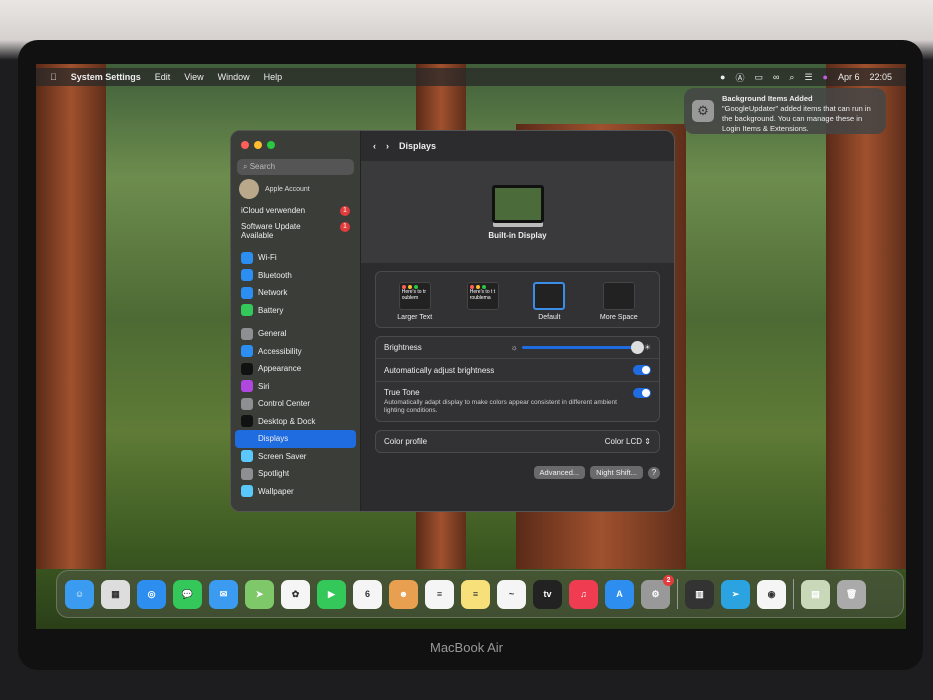 This screenshot has width=933, height=700. What do you see at coordinates (739, 77) in the screenshot?
I see `input-a-icon: Ⓐ` at bounding box center [739, 77].